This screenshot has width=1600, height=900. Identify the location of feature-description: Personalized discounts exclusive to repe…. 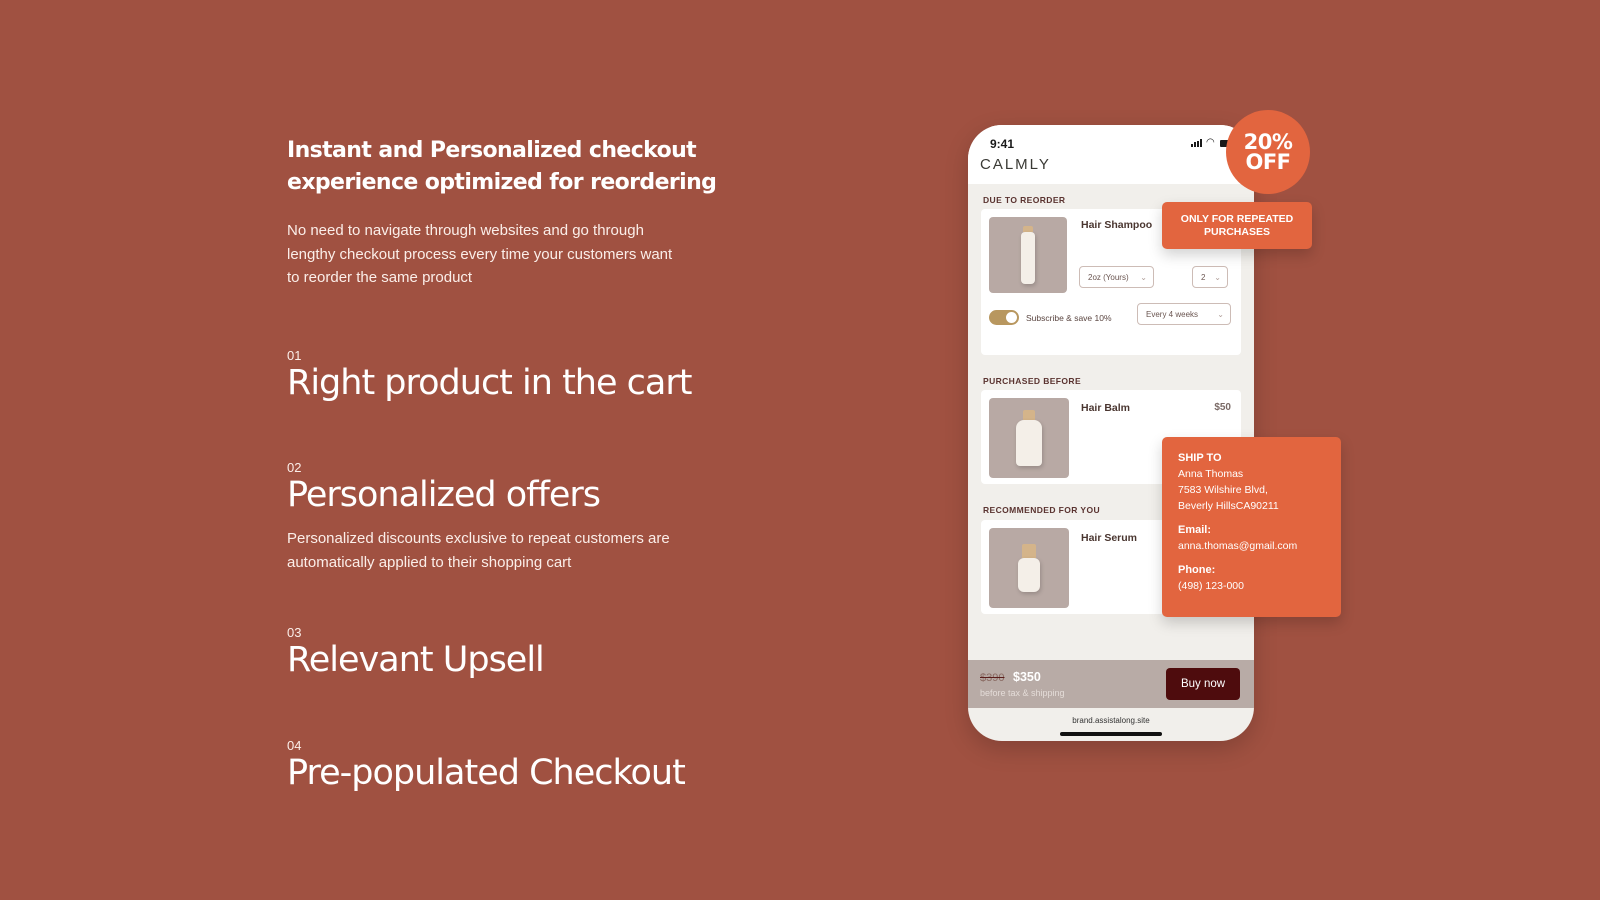
(497, 550).